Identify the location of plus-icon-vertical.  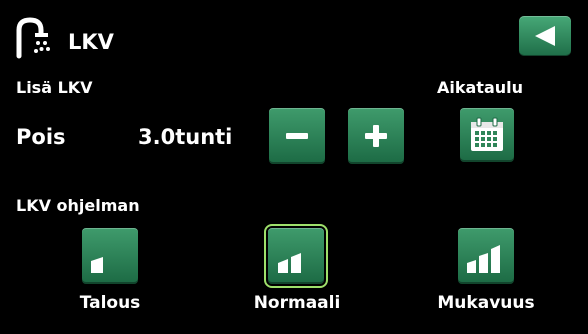
(376, 136).